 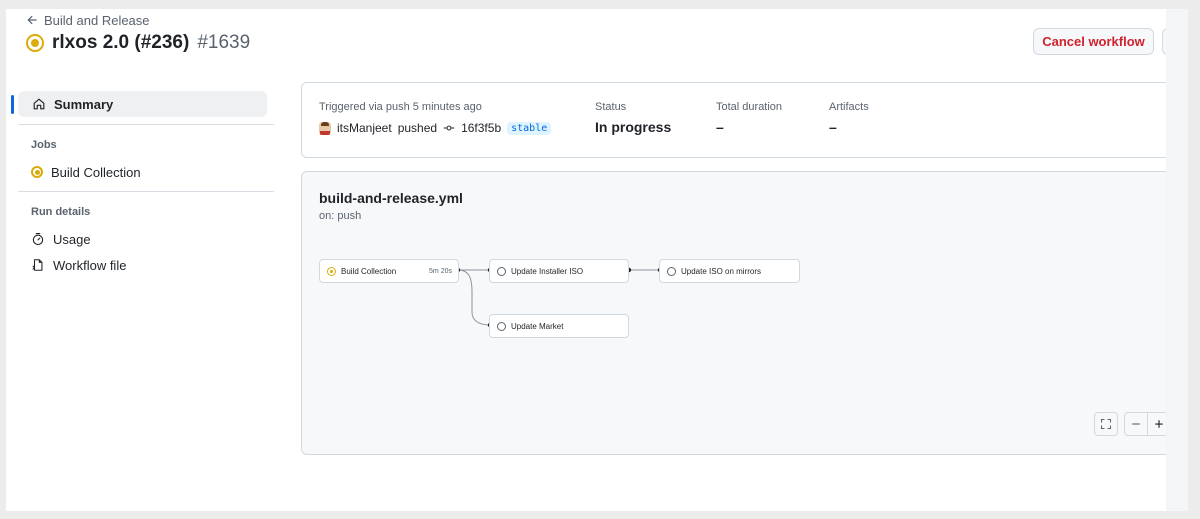 I want to click on edge-build-to-market, so click(x=474, y=297).